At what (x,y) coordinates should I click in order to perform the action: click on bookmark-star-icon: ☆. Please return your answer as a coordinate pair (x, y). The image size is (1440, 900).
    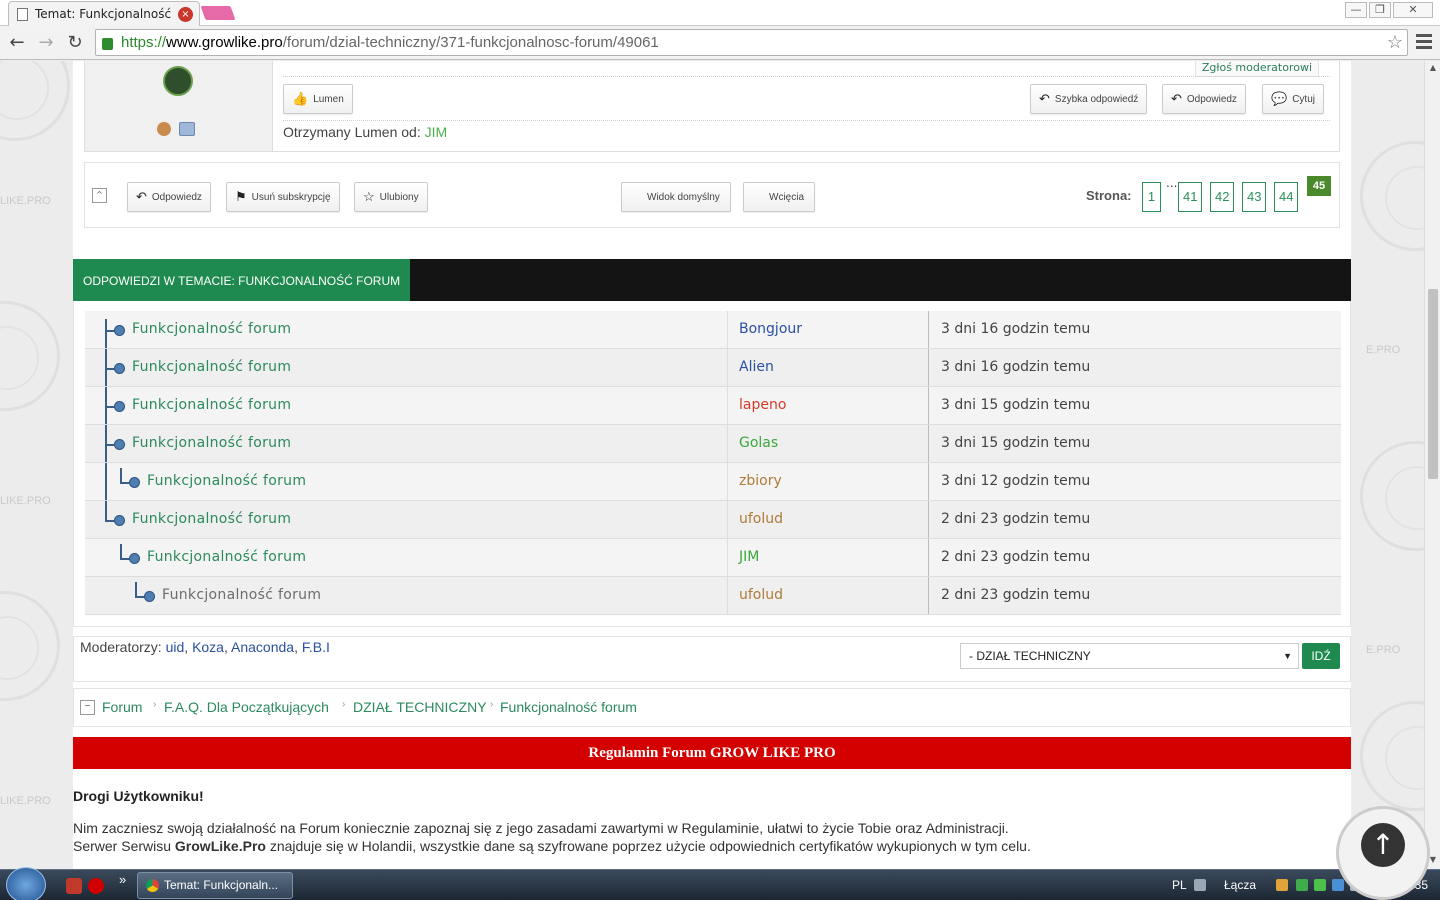
    Looking at the image, I should click on (1395, 42).